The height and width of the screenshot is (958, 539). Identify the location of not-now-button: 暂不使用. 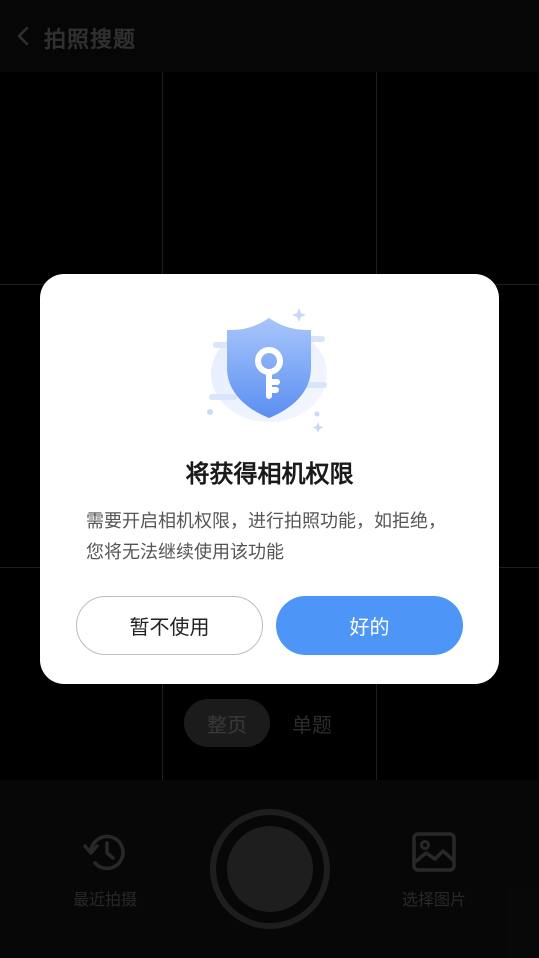
(169, 625).